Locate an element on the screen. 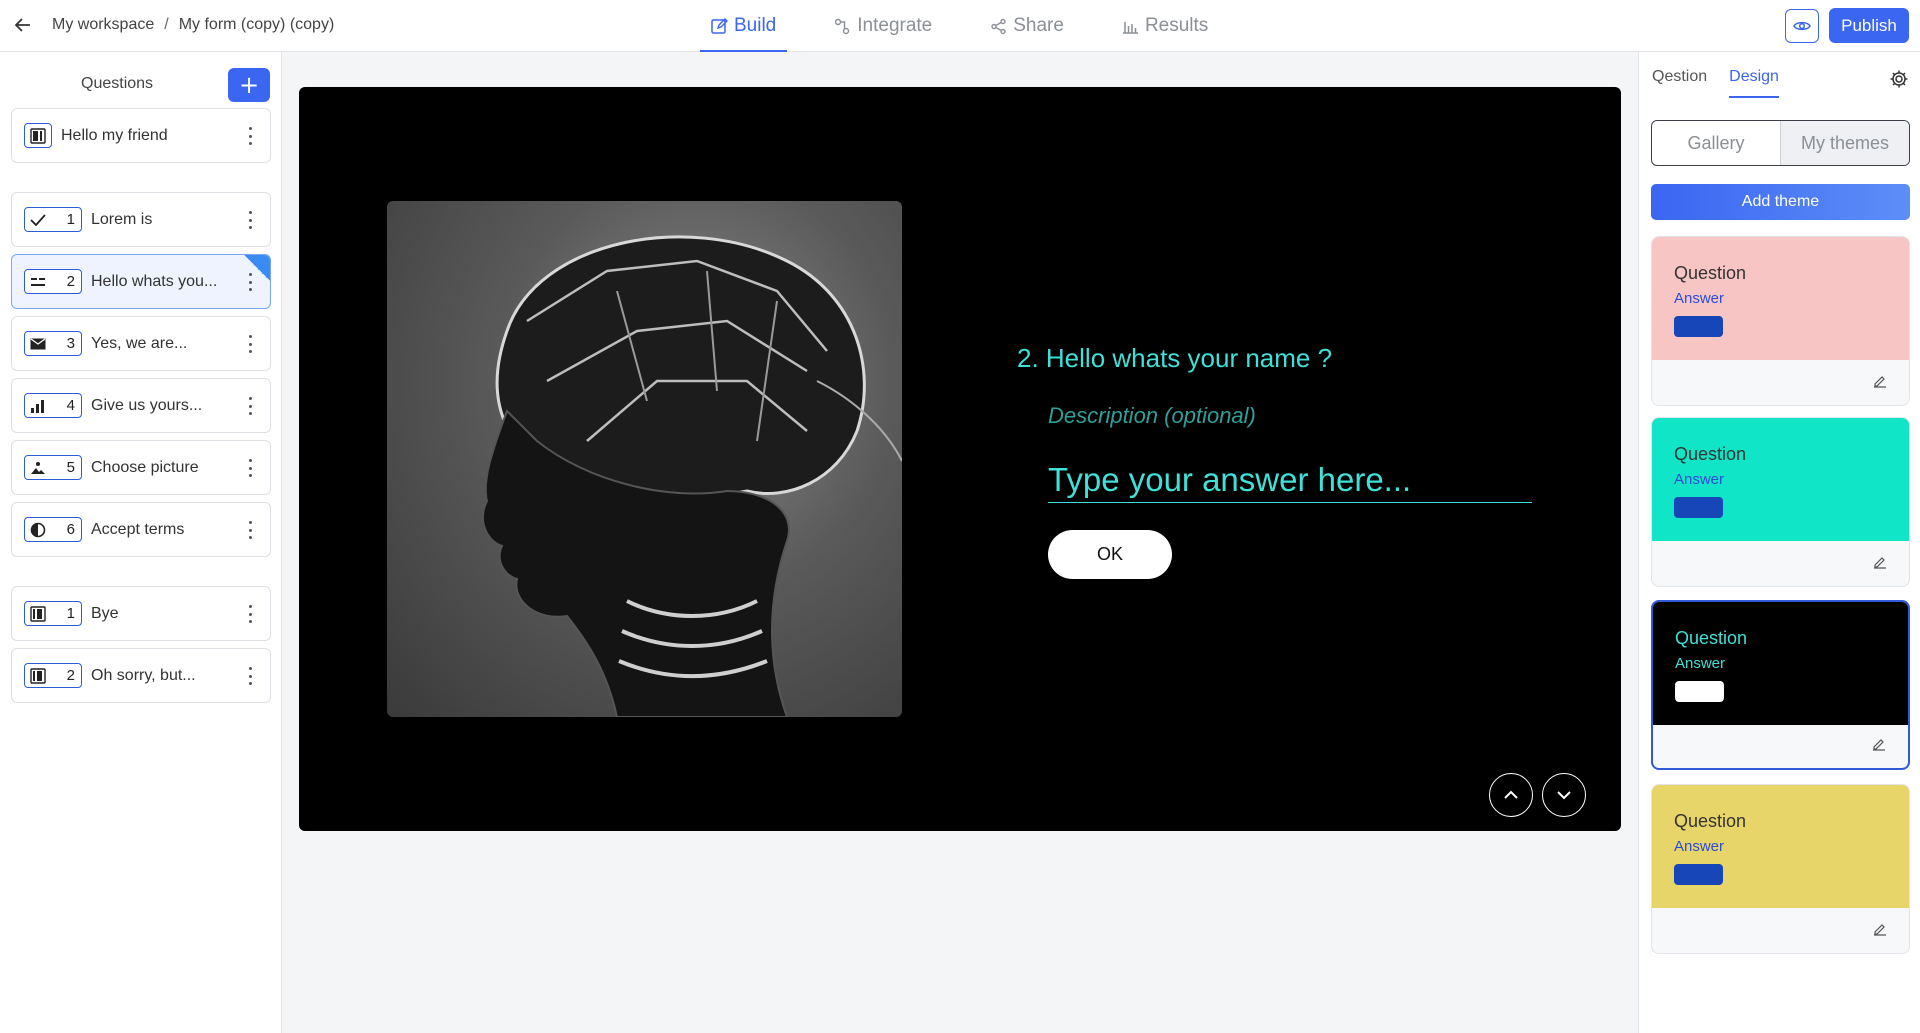 The image size is (1920, 1033). tab-integrate: Integrate is located at coordinates (883, 26).